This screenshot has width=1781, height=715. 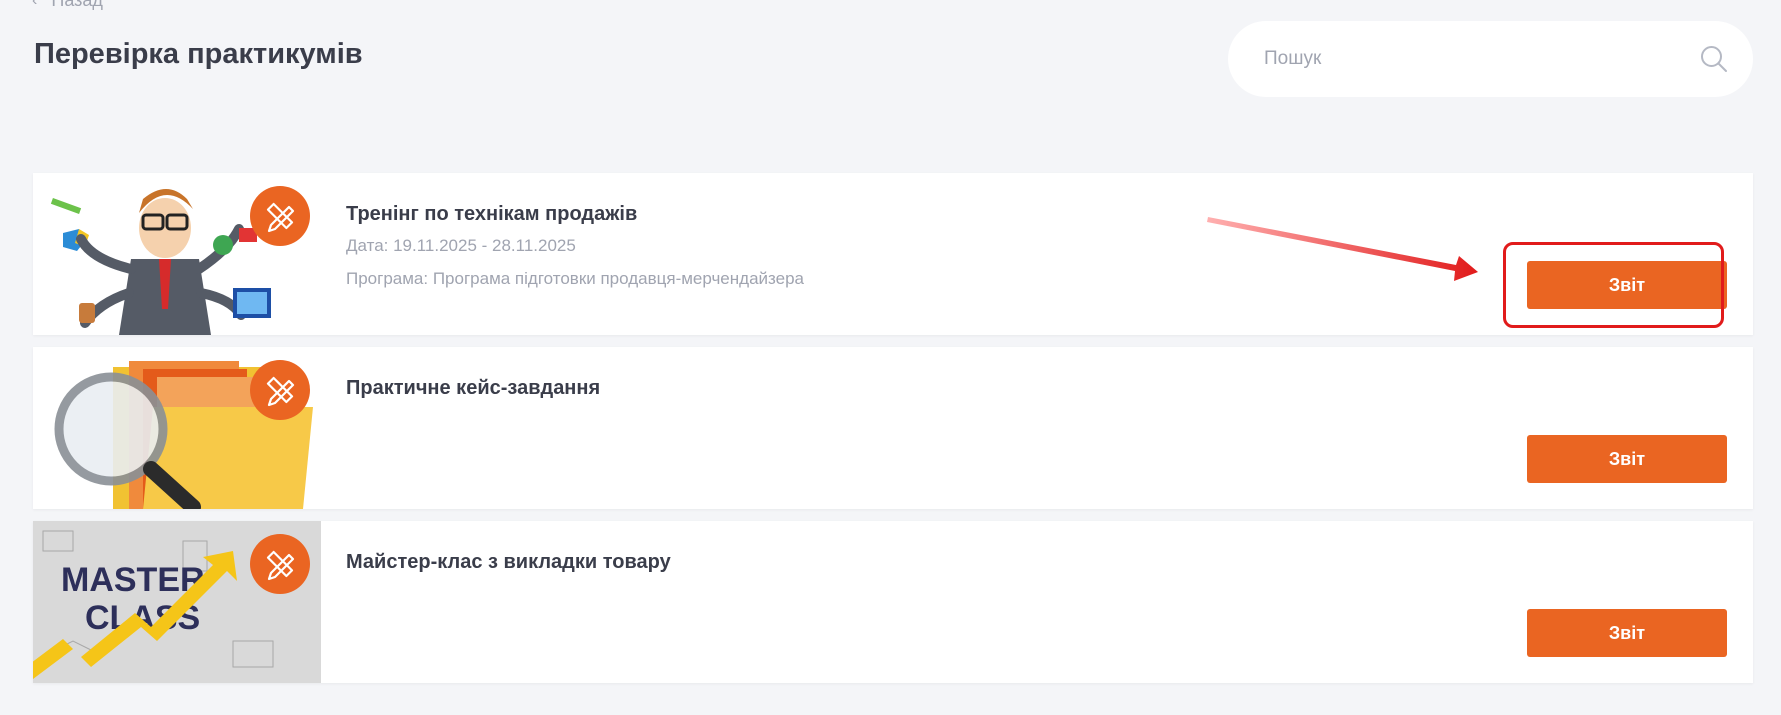 What do you see at coordinates (1481, 59) in the screenshot?
I see `search-input` at bounding box center [1481, 59].